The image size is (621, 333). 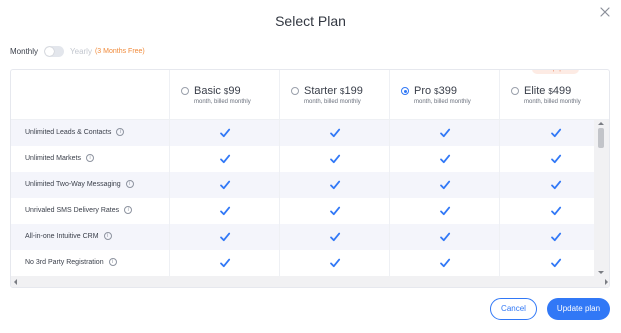 I want to click on feature-text: Unlimited Markets, so click(x=53, y=158).